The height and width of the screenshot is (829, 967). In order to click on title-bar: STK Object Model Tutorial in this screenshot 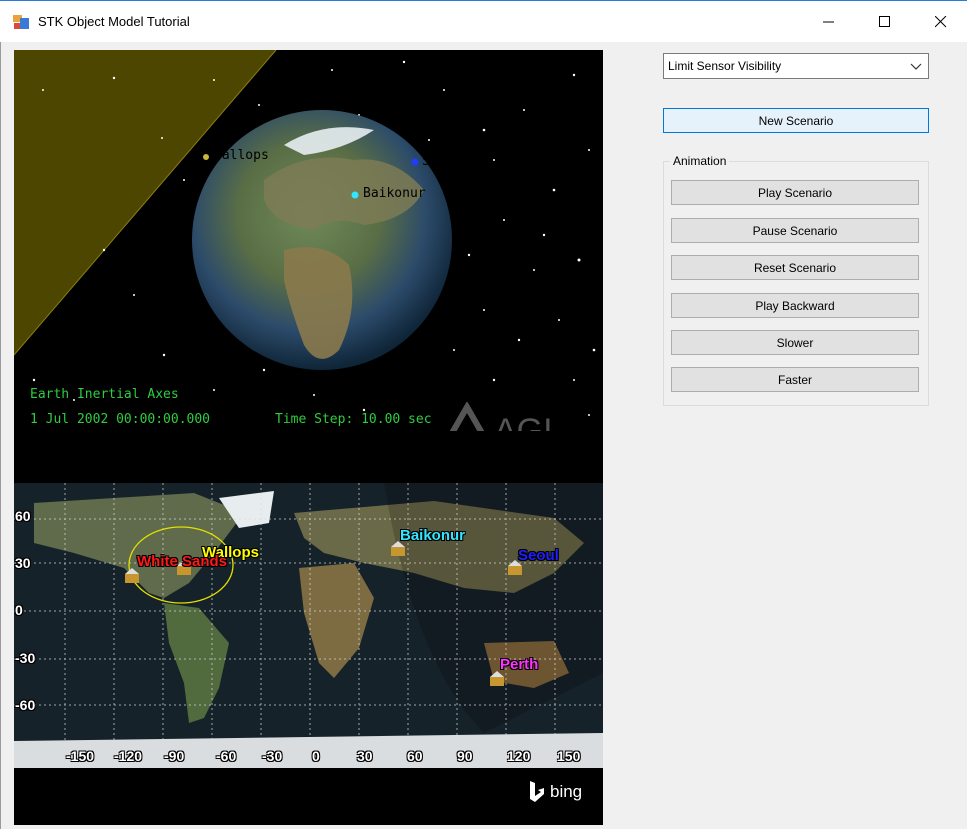, I will do `click(483, 21)`.